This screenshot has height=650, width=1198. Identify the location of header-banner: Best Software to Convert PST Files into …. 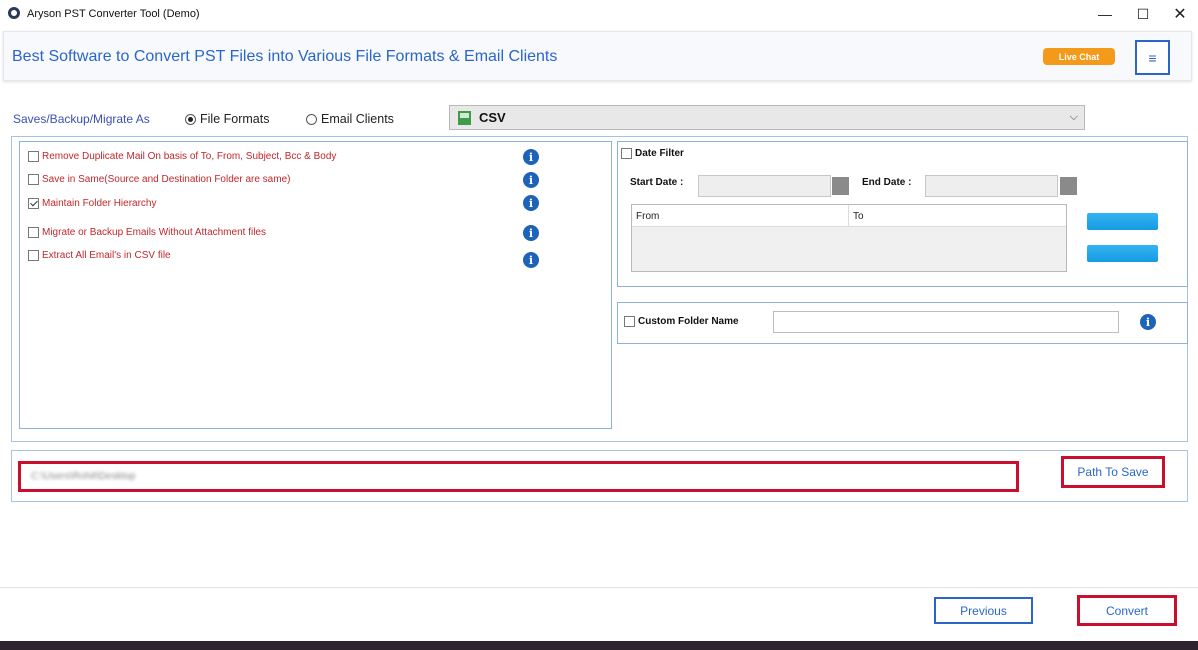
(597, 56).